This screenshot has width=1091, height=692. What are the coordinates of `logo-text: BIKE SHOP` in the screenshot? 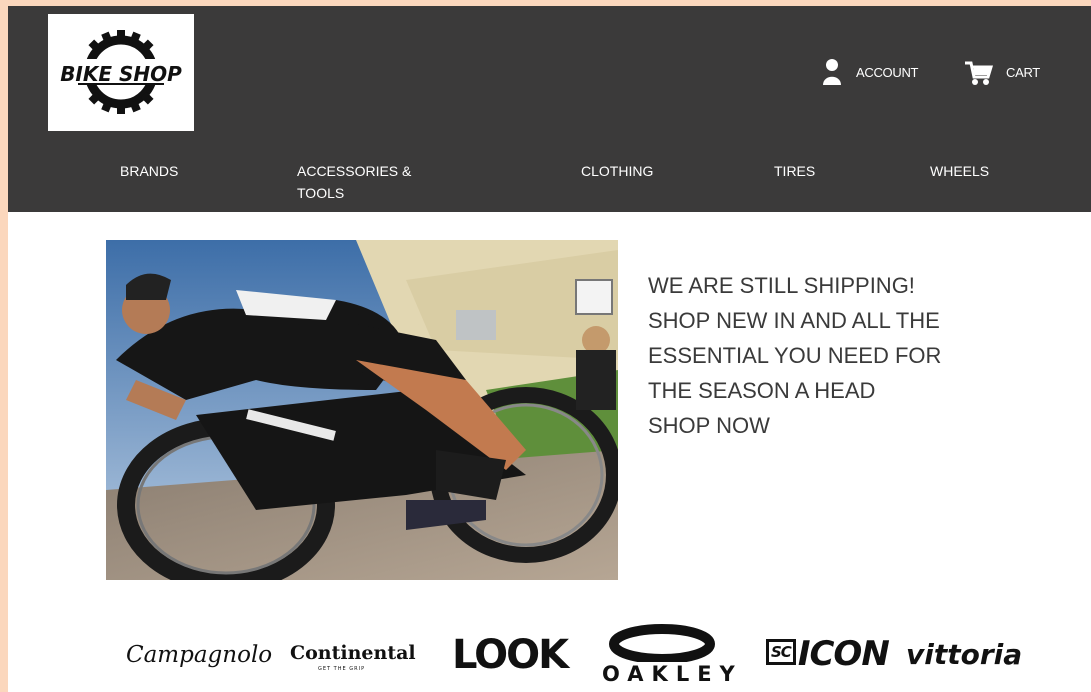 It's located at (121, 74).